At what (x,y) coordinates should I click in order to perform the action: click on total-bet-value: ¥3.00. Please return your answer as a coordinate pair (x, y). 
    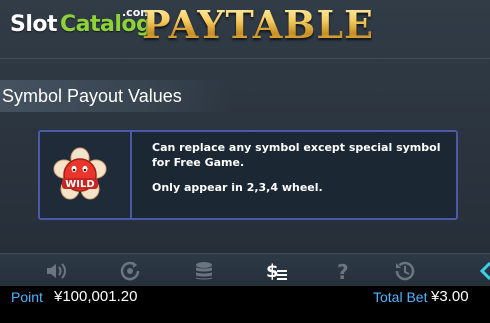
    Looking at the image, I should click on (450, 296).